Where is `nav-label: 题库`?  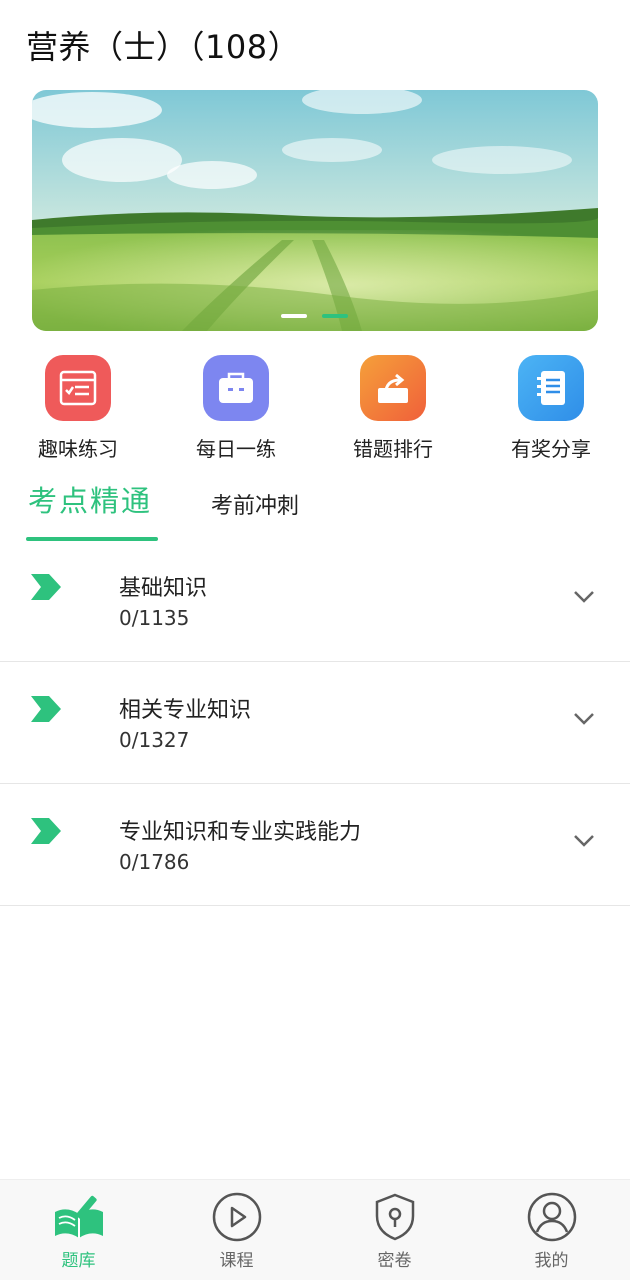 nav-label: 题库 is located at coordinates (78, 1261).